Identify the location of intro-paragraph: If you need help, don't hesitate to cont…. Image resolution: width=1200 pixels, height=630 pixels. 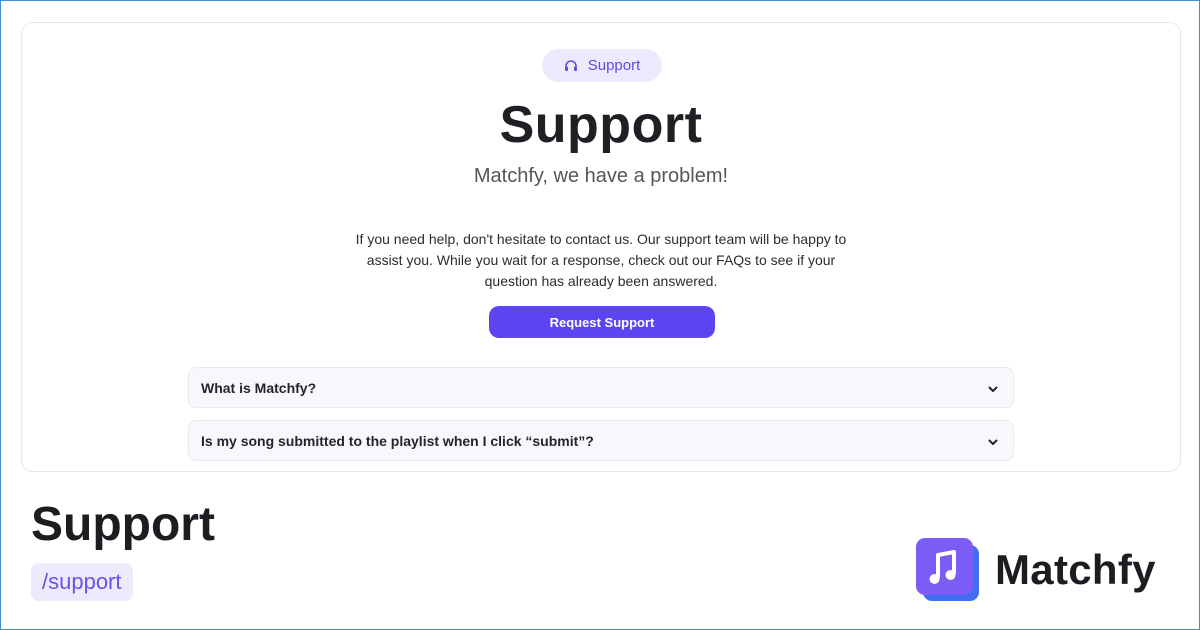
(601, 260).